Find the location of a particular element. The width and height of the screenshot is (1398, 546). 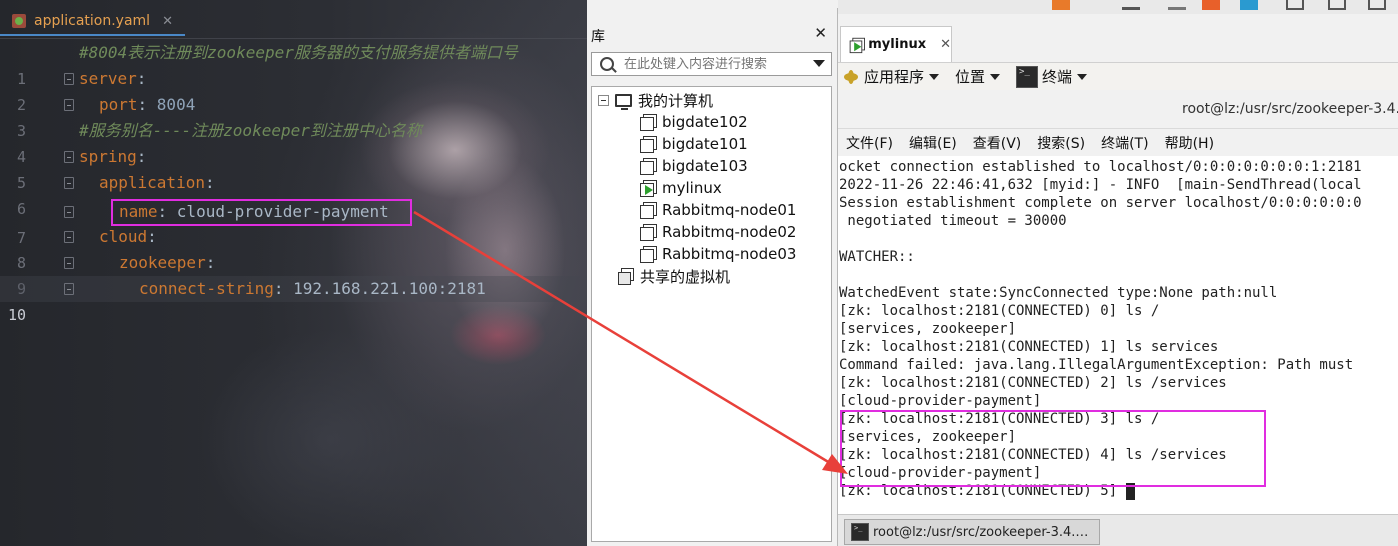

code-line: 8 cloud: is located at coordinates (293, 248).